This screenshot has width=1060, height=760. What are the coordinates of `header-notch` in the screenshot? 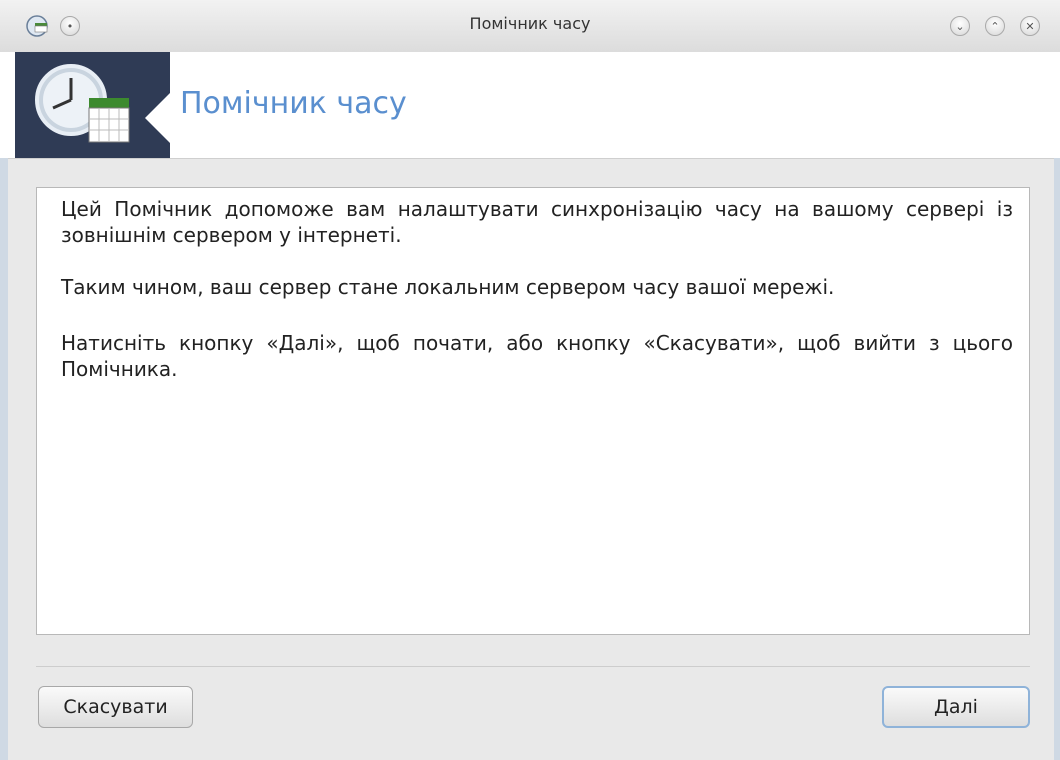 It's located at (158, 118).